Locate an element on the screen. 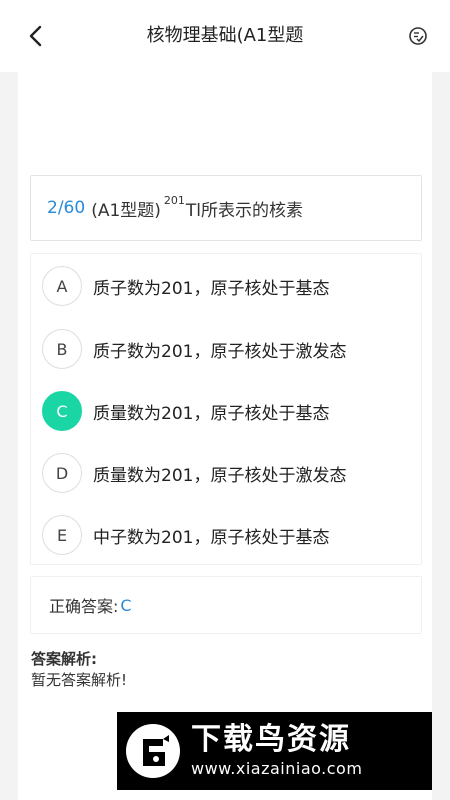 The width and height of the screenshot is (450, 800). question-card: 2/60 (A1型题) 201 Tl所表示的核素 is located at coordinates (226, 208).